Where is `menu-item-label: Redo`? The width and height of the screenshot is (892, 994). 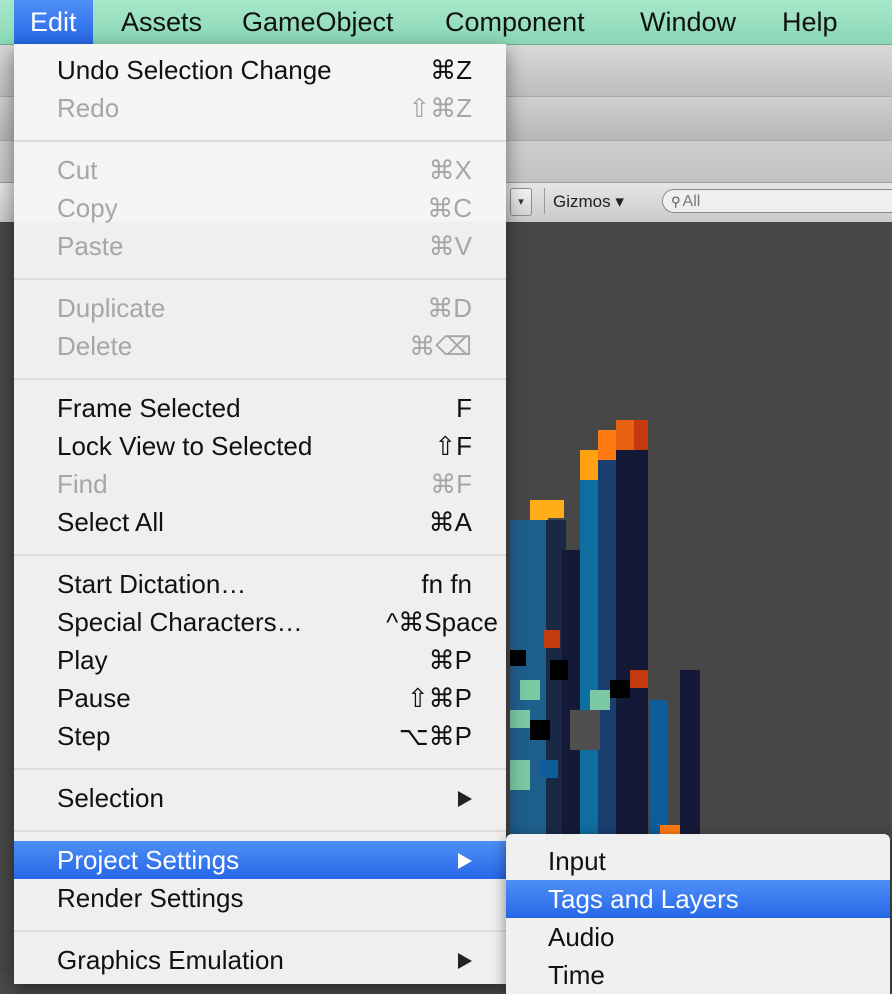
menu-item-label: Redo is located at coordinates (88, 108).